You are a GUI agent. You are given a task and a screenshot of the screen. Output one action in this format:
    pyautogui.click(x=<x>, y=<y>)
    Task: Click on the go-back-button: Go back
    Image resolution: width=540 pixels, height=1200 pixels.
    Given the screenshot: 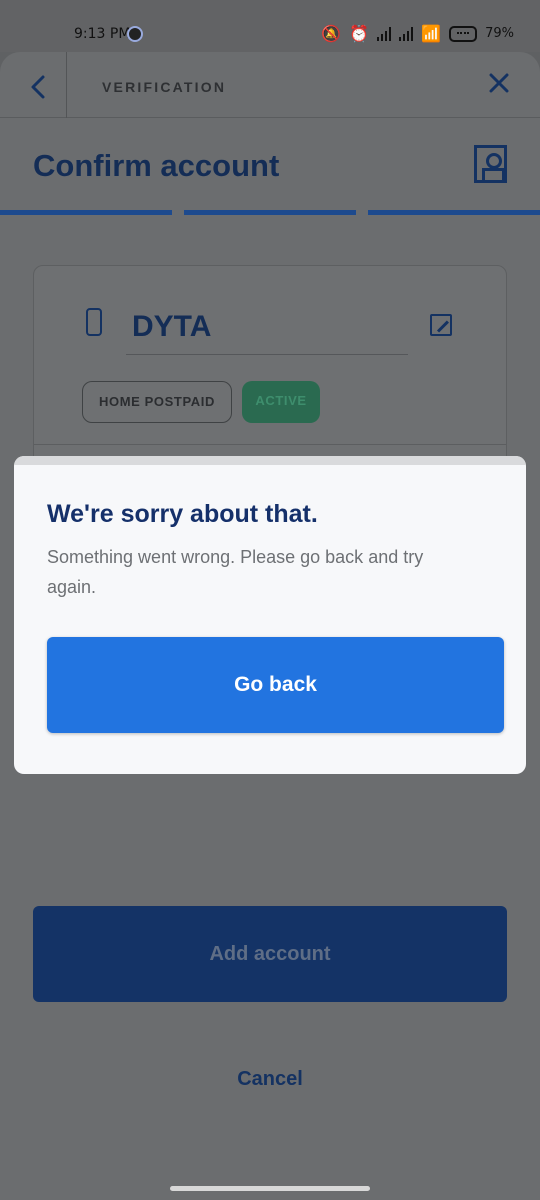 What is the action you would take?
    pyautogui.click(x=275, y=685)
    